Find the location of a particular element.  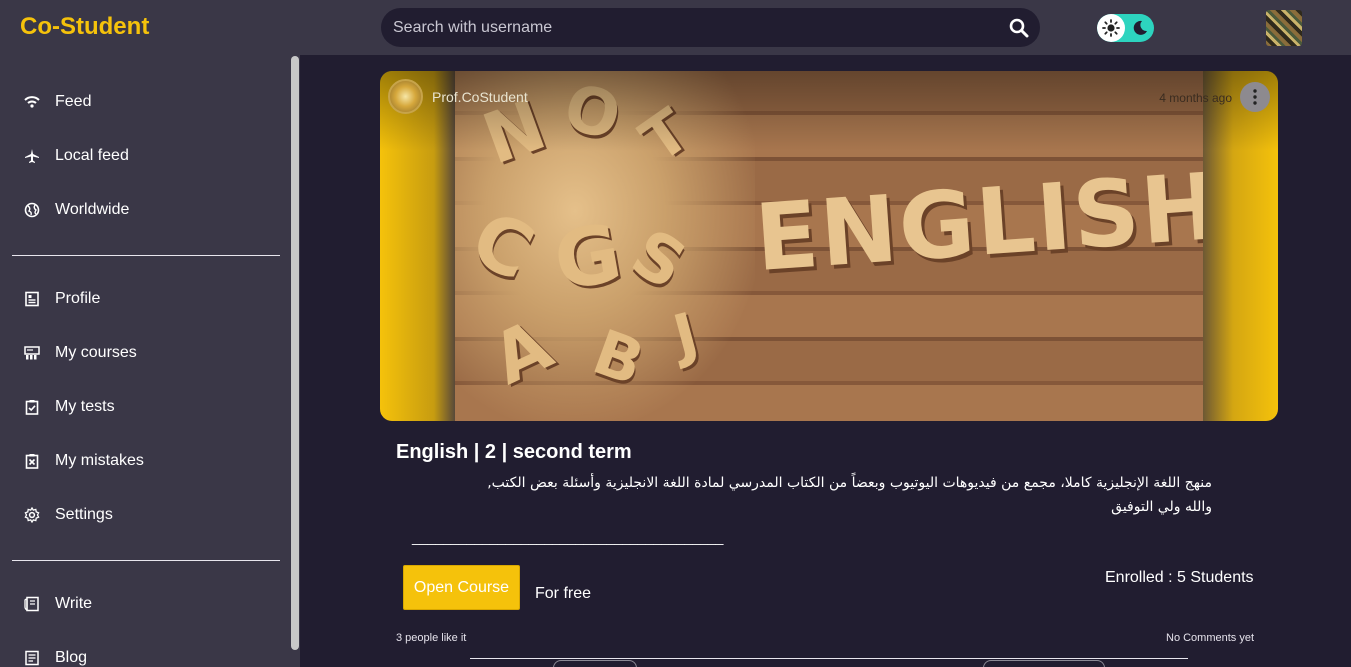

top-bar: Co-Student is located at coordinates (675, 27).